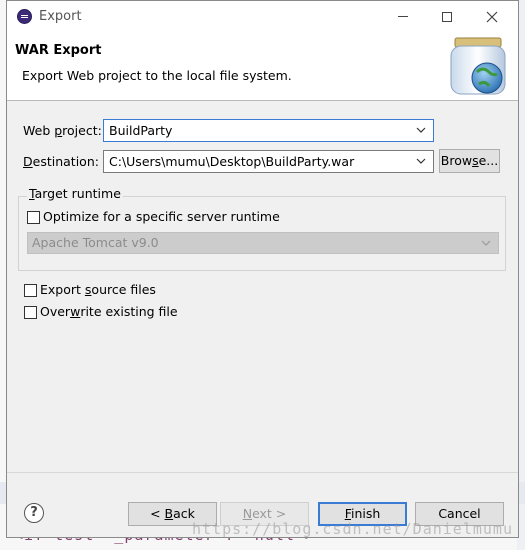 The width and height of the screenshot is (525, 550). I want to click on export-source-checkbox, so click(30, 290).